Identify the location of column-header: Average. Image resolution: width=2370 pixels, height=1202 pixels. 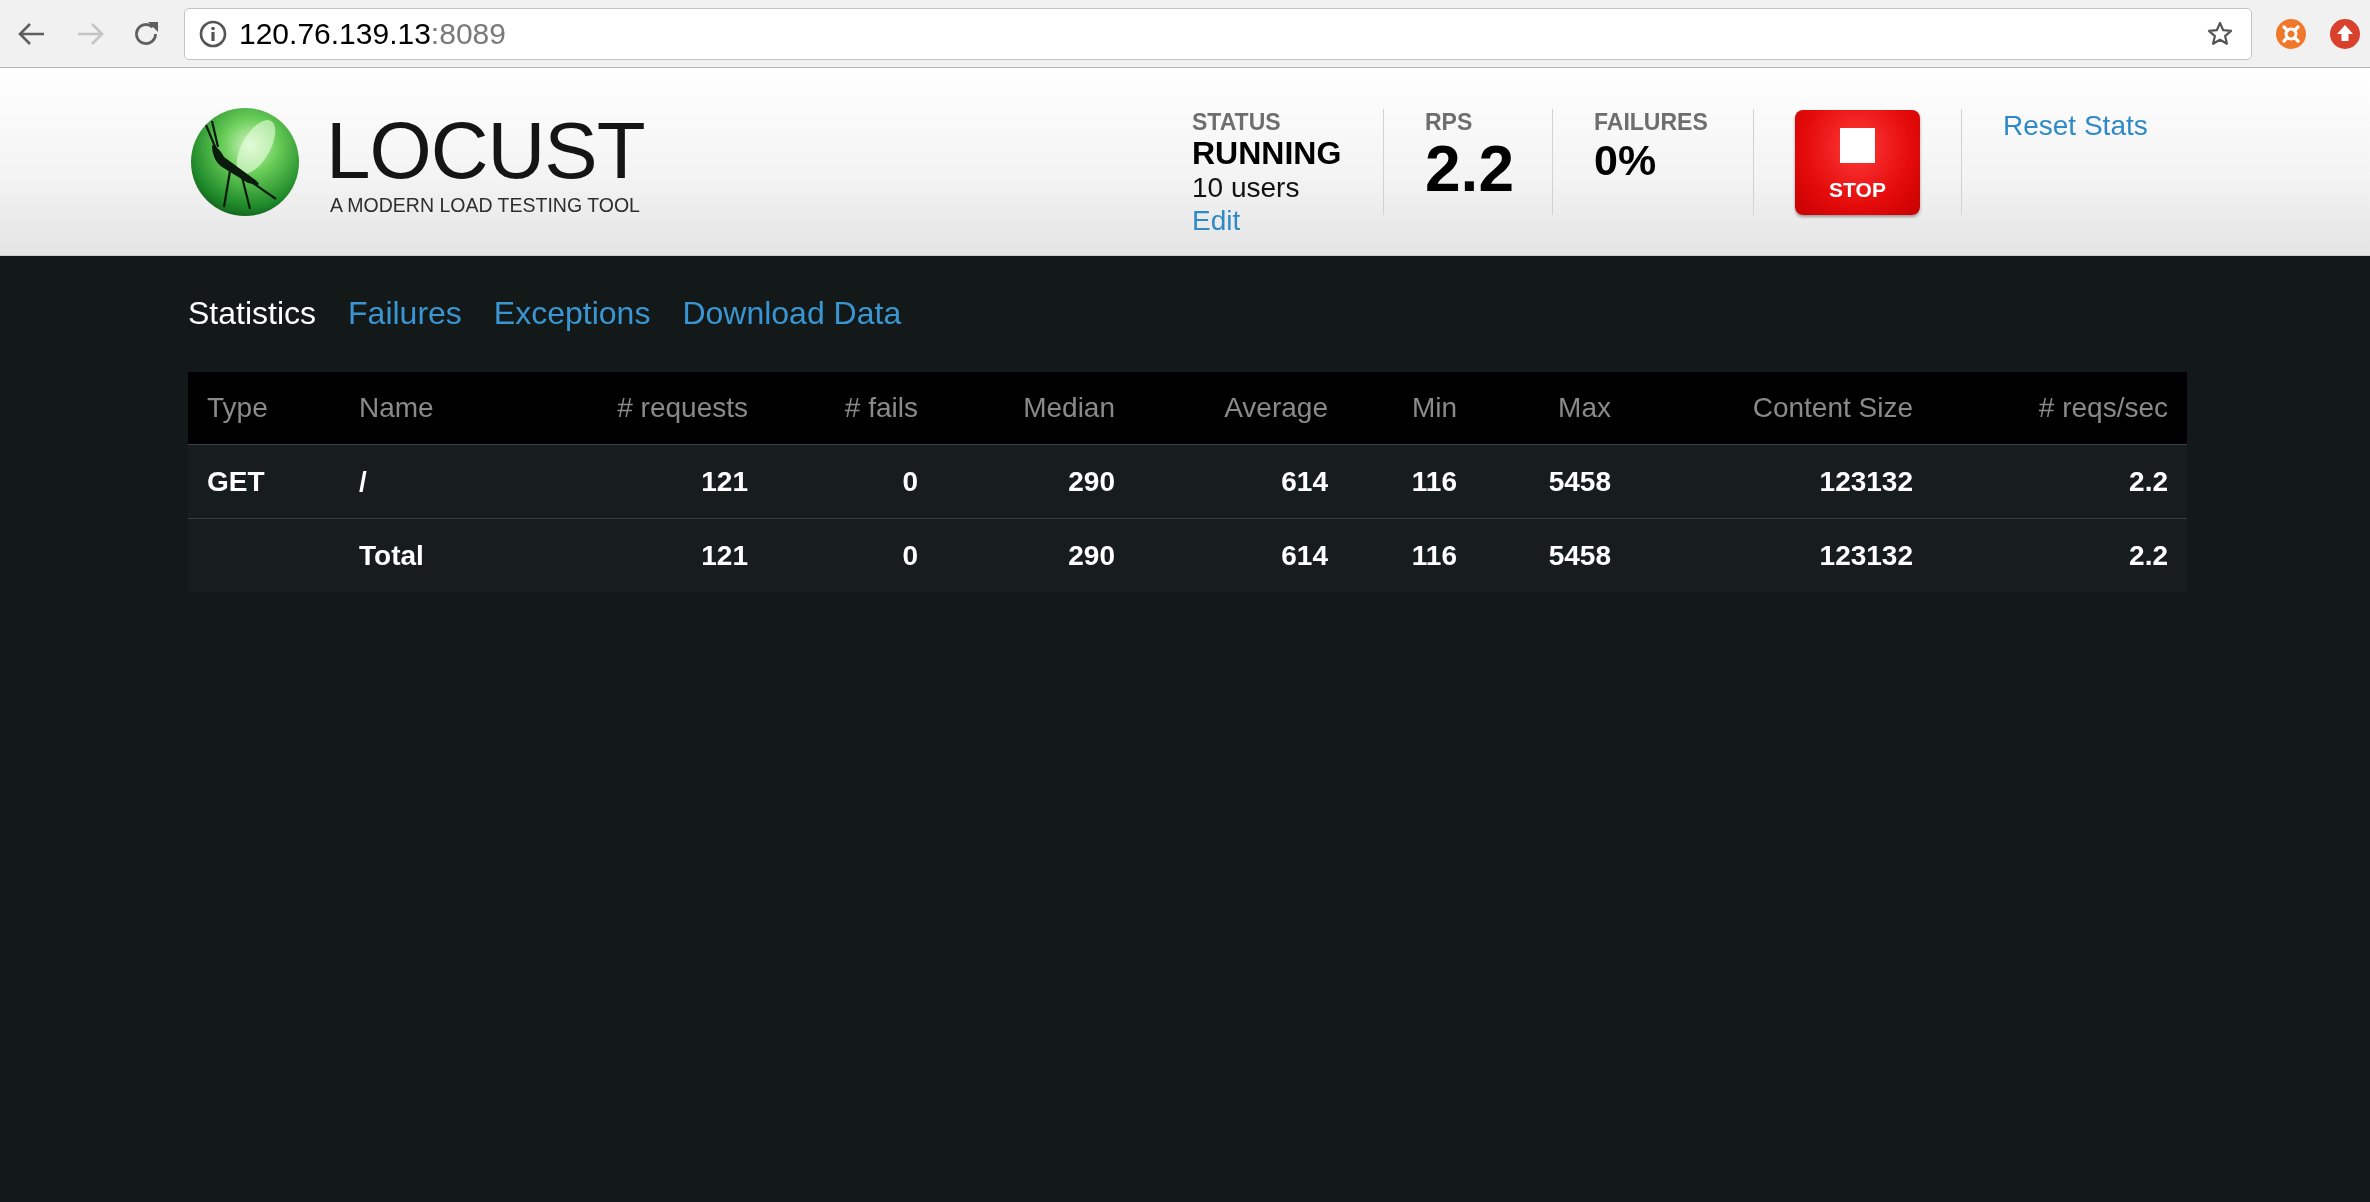
(1240, 408).